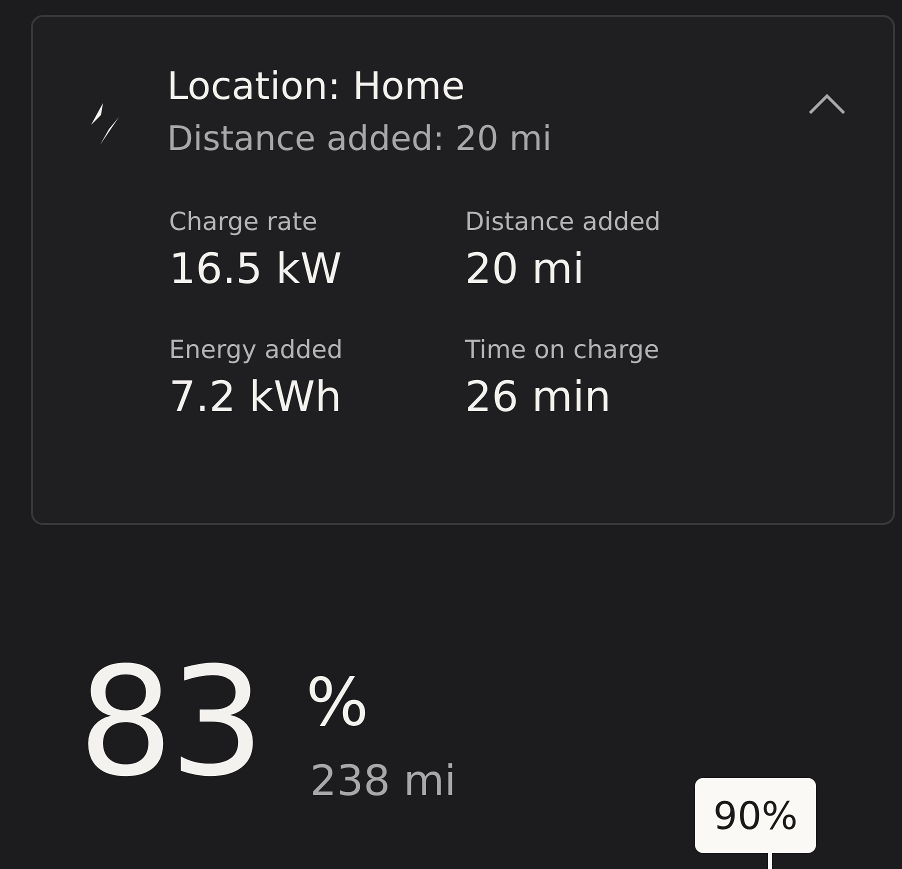 The width and height of the screenshot is (902, 869). I want to click on battery-percent: 83, so click(169, 723).